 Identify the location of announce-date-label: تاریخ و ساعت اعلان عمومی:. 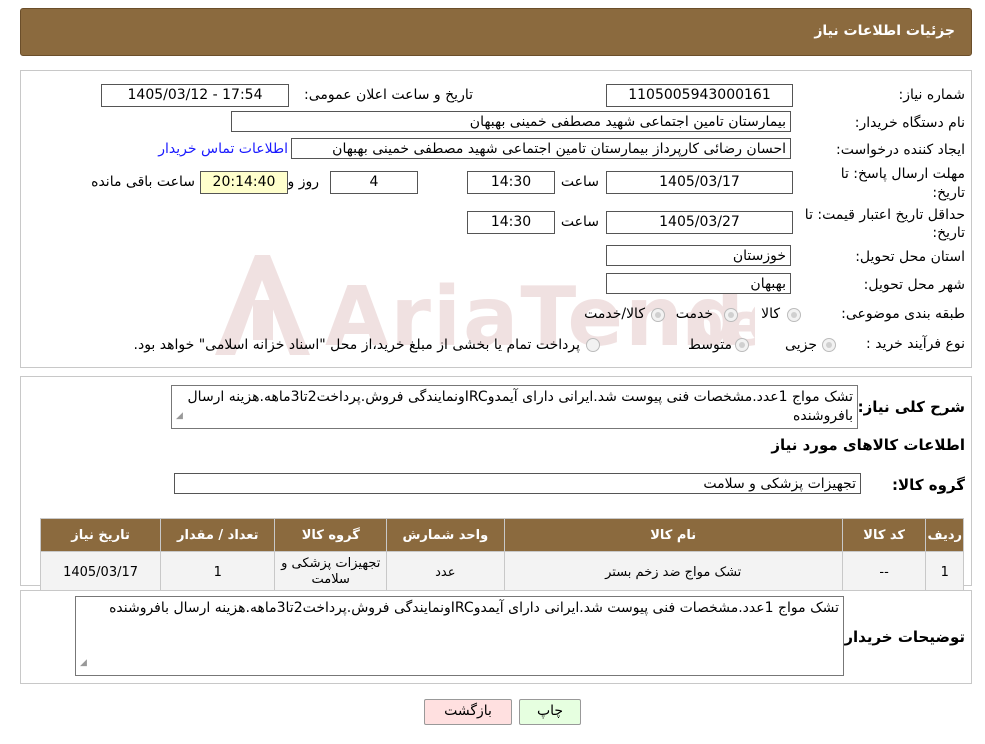
(388, 95).